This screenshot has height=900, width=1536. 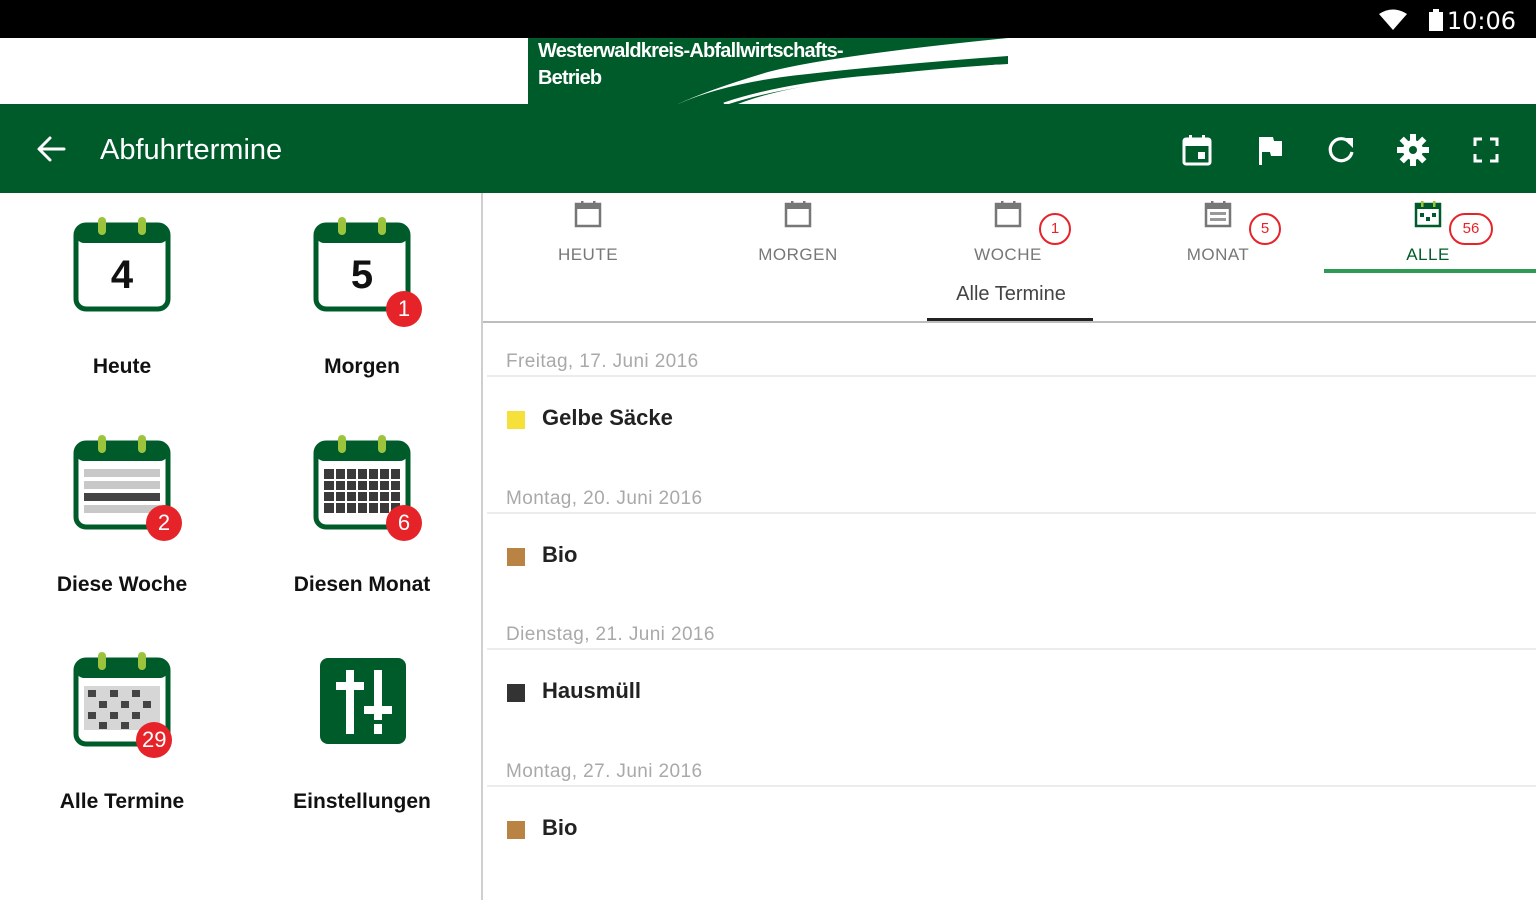 What do you see at coordinates (122, 704) in the screenshot?
I see `calendar-all-icon: 29` at bounding box center [122, 704].